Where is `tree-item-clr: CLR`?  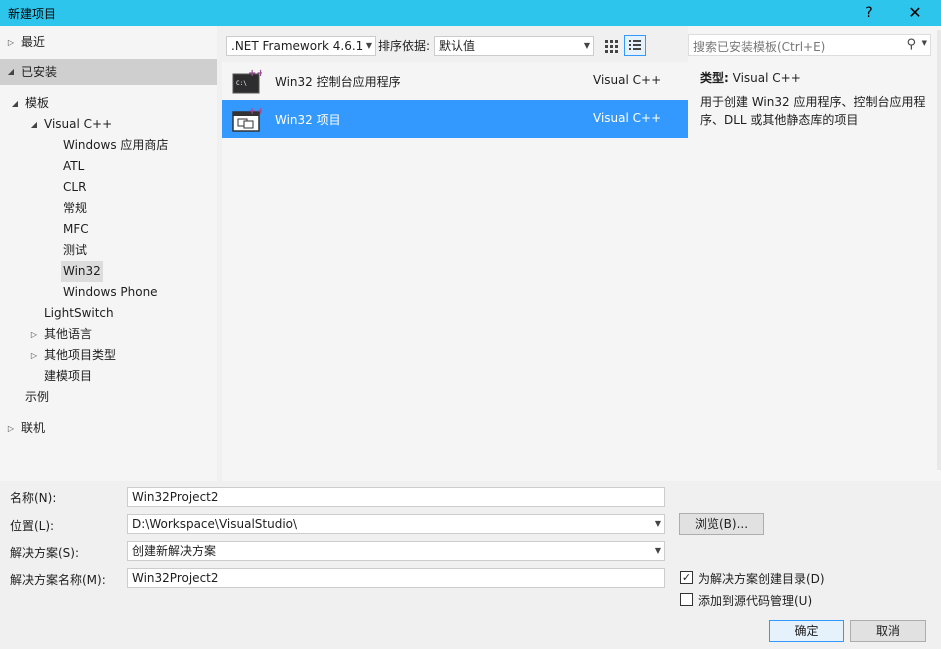
tree-item-clr: CLR is located at coordinates (74, 187).